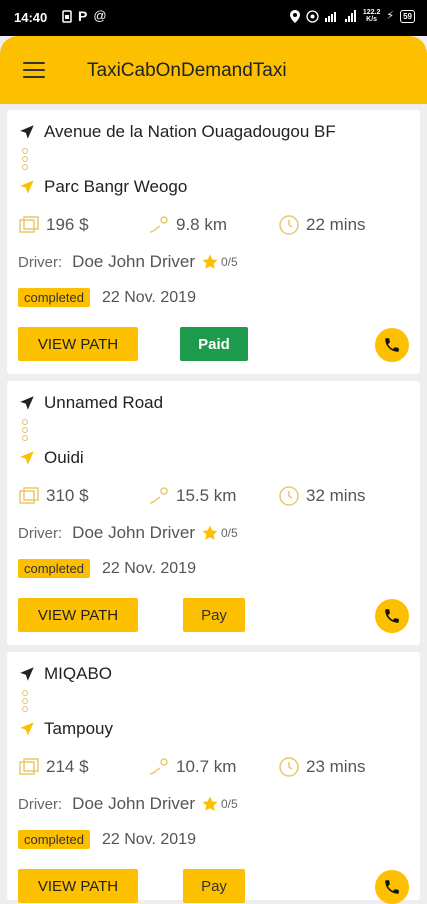 Image resolution: width=427 pixels, height=904 pixels. Describe the element at coordinates (372, 19) in the screenshot. I see `net-speed-unit: K/s` at that location.